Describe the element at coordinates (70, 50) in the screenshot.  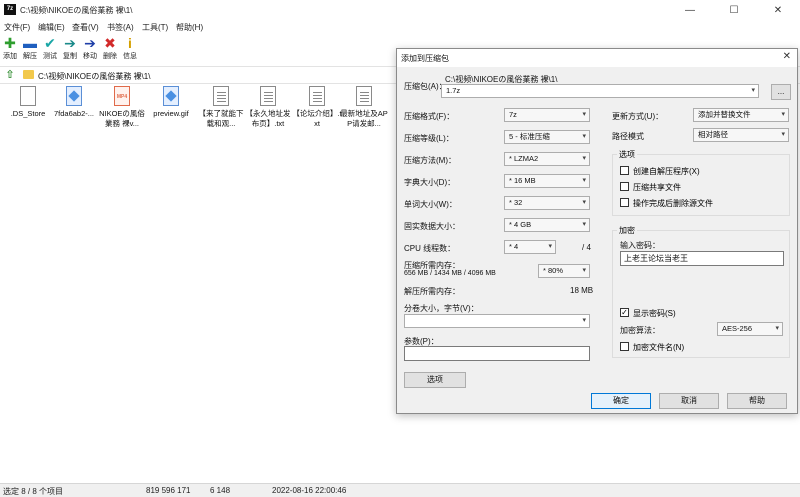
I see `copy-button: ➔ 复制` at that location.